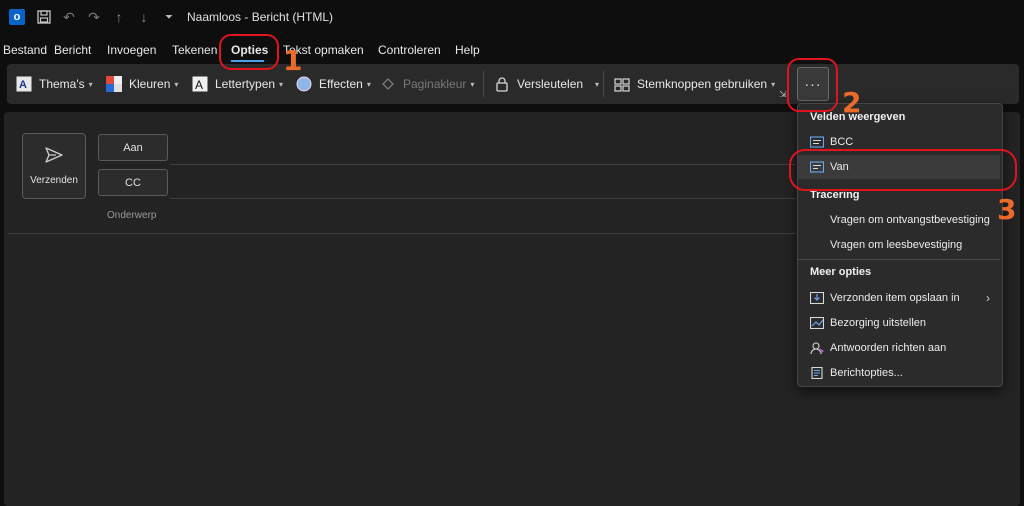 This screenshot has width=1024, height=506. Describe the element at coordinates (54, 157) in the screenshot. I see `send-icon` at that location.